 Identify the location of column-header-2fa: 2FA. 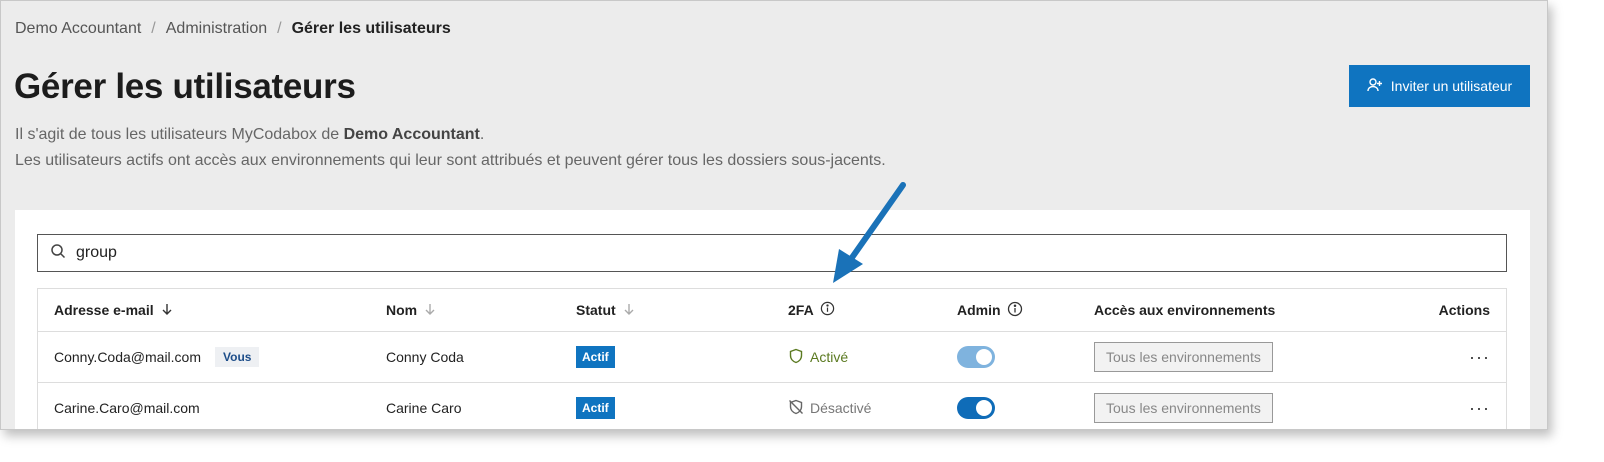
(811, 310).